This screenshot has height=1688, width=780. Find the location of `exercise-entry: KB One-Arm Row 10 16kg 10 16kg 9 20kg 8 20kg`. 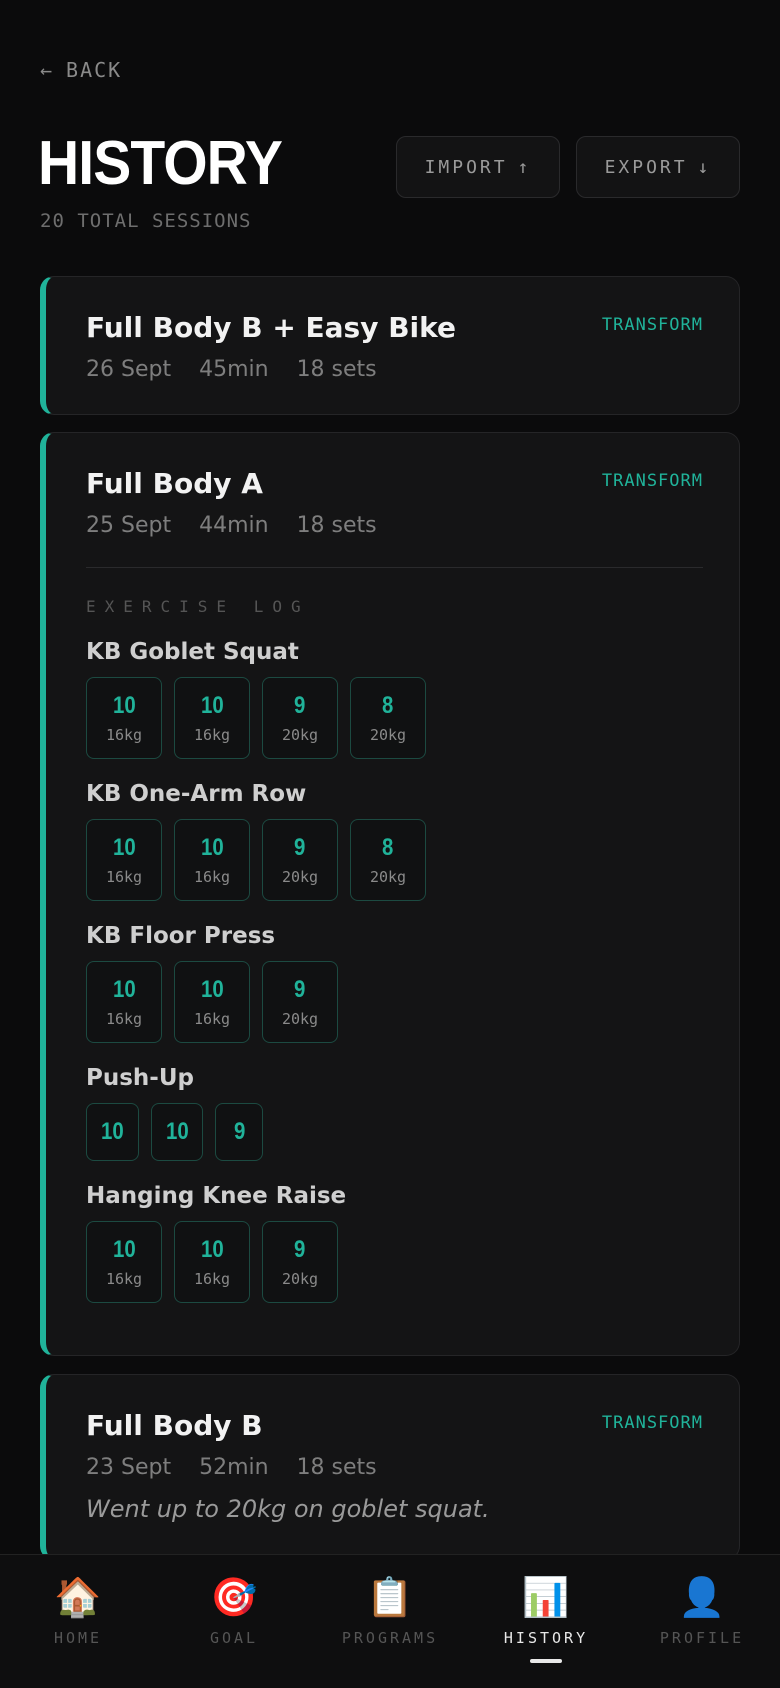

exercise-entry: KB One-Arm Row 10 16kg 10 16kg 9 20kg 8 20kg is located at coordinates (256, 841).